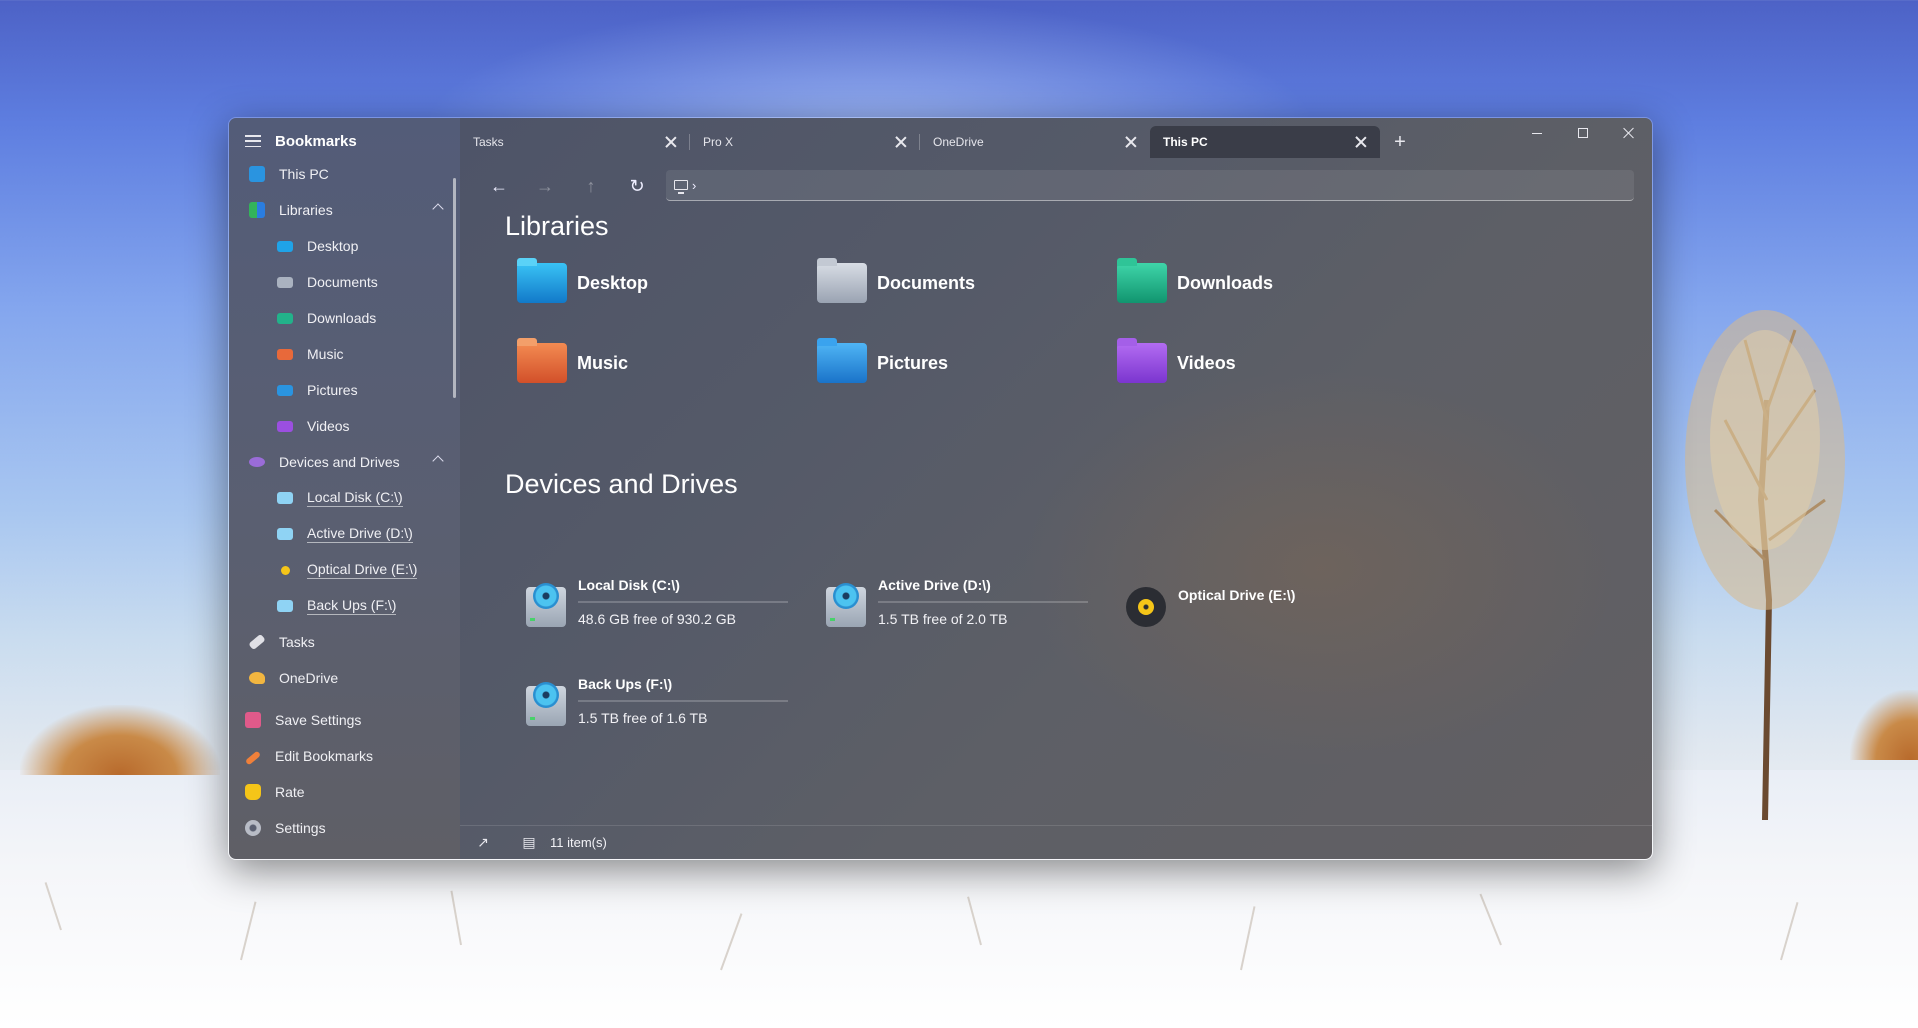 The image size is (1918, 1028). Describe the element at coordinates (120, 740) in the screenshot. I see `treeline-left` at that location.